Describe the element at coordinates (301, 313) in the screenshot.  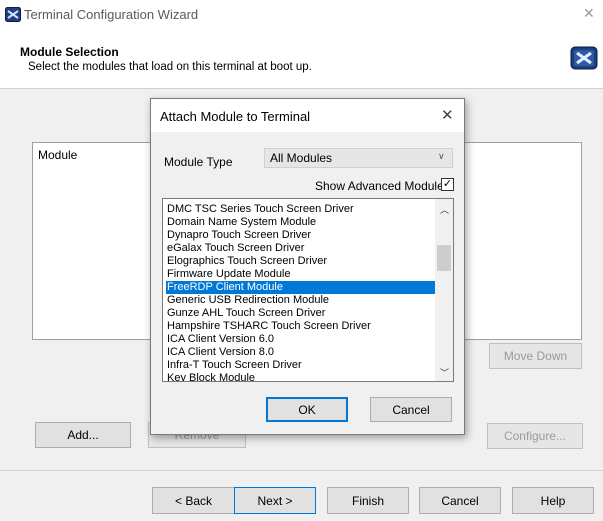
I see `list-item: Gunze AHL Touch Screen Driver` at that location.